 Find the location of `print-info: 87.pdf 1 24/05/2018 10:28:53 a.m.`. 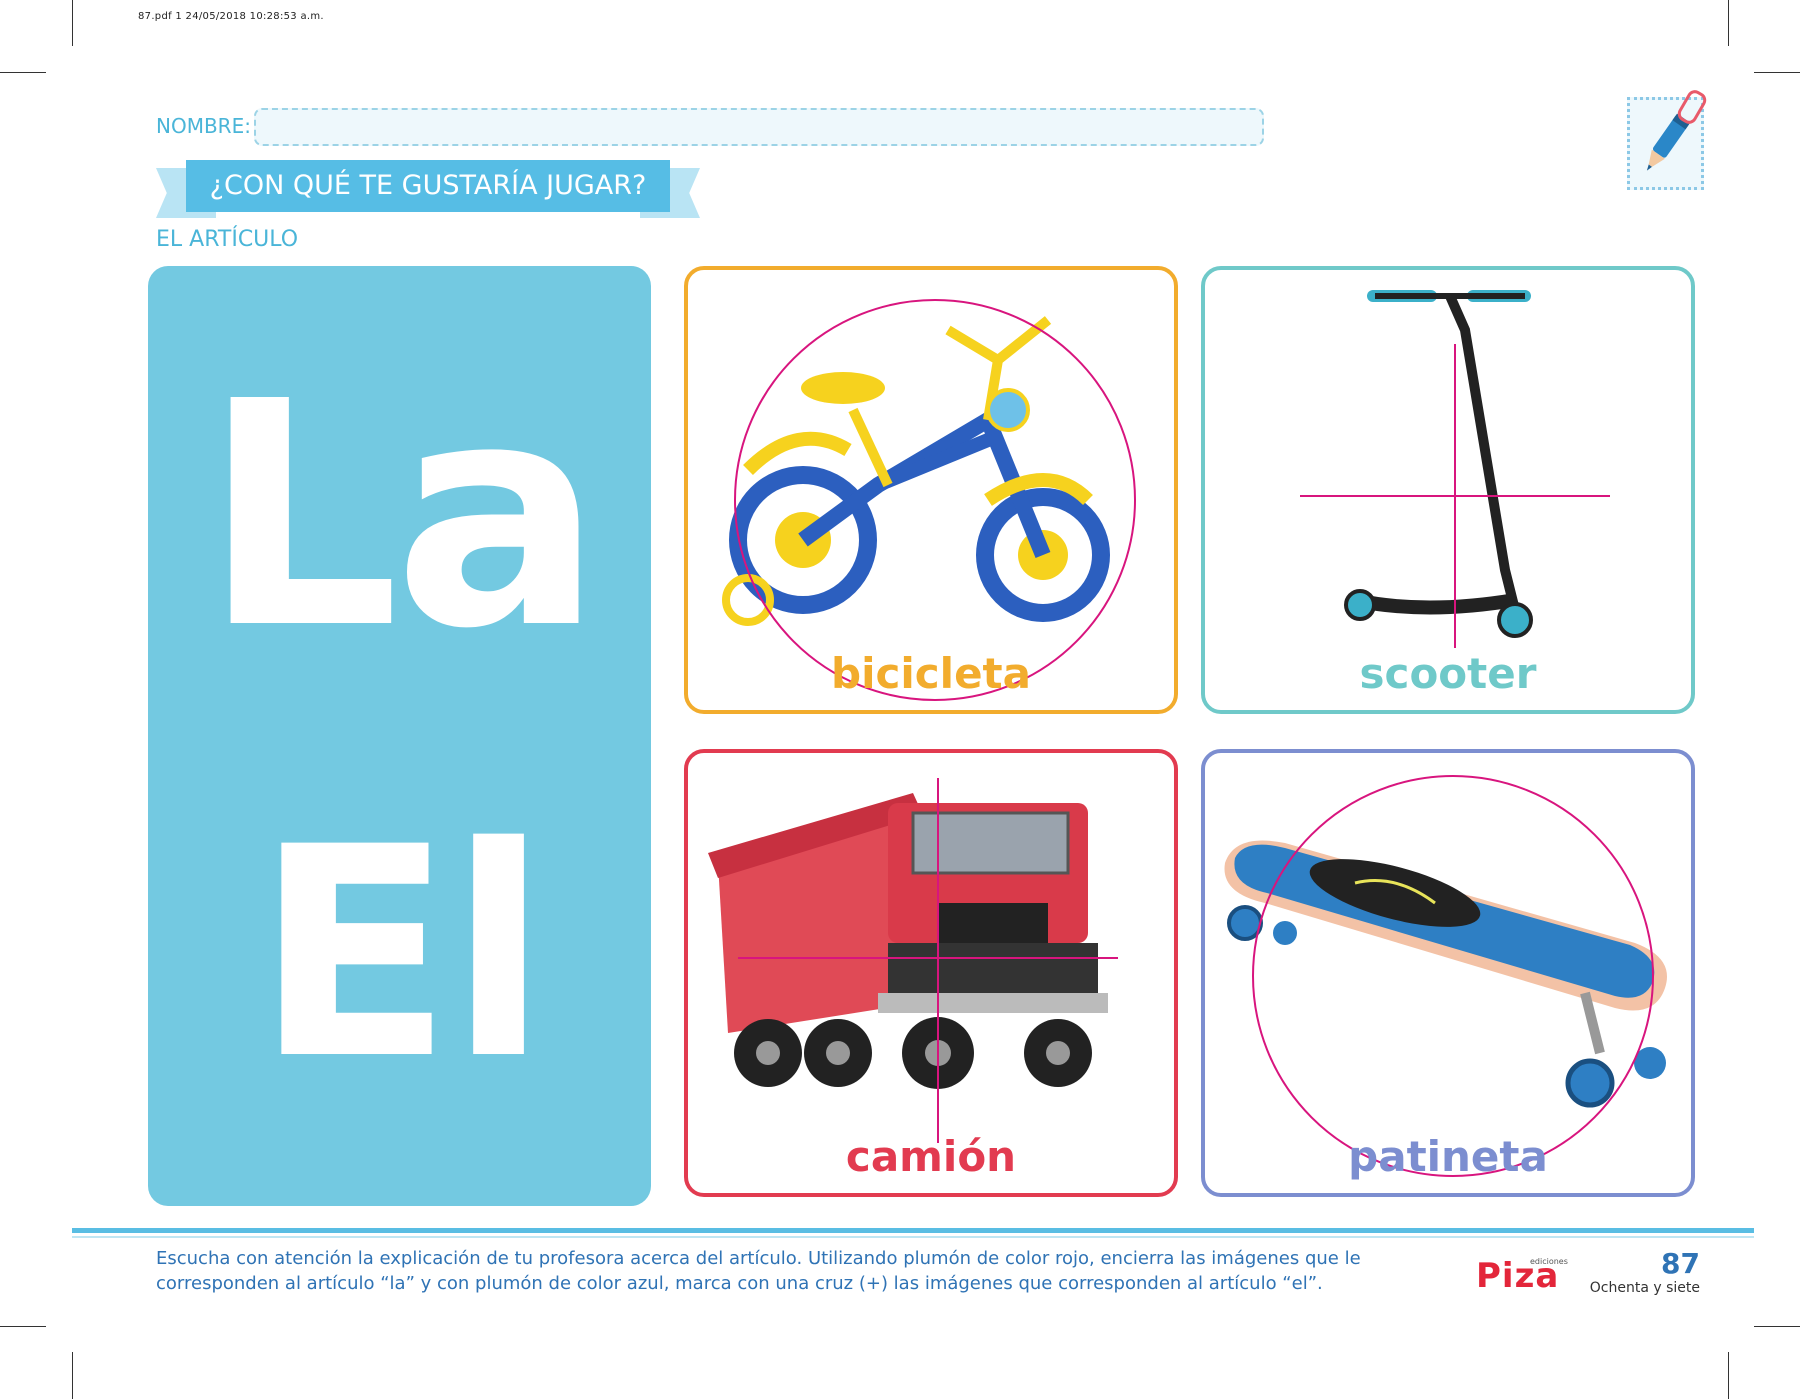

print-info: 87.pdf 1 24/05/2018 10:28:53 a.m. is located at coordinates (231, 16).